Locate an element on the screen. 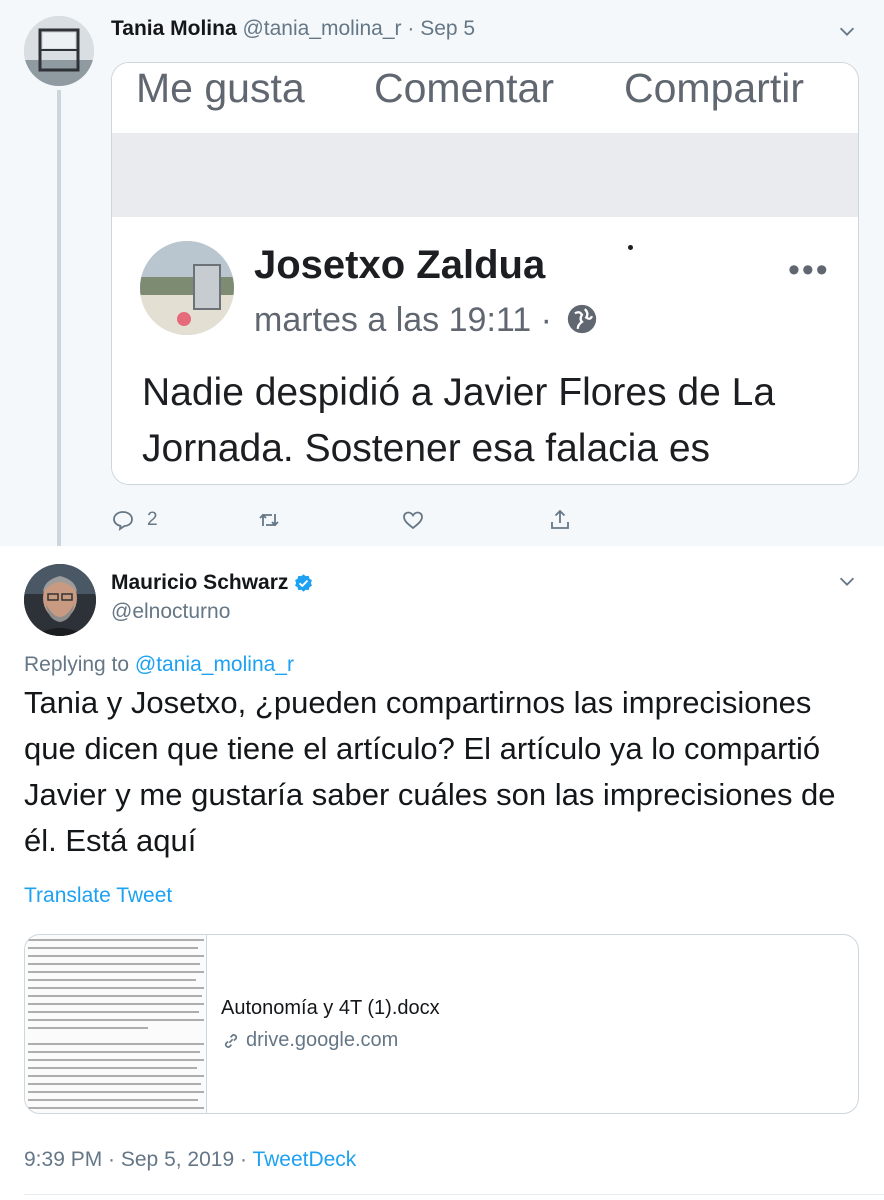 This screenshot has width=884, height=1200. author-name: Mauricio Schwarz is located at coordinates (200, 582).